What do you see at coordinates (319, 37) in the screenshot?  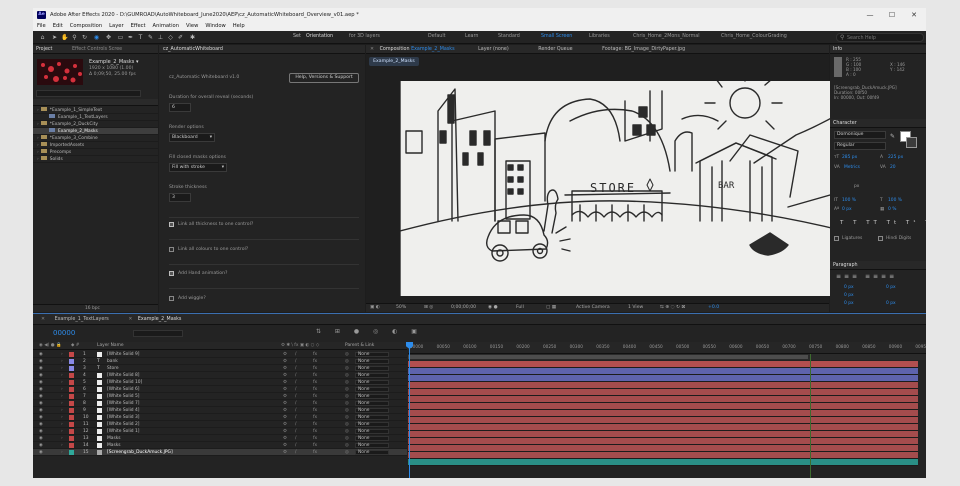 I see `orientation-dropdown: Orientation` at bounding box center [319, 37].